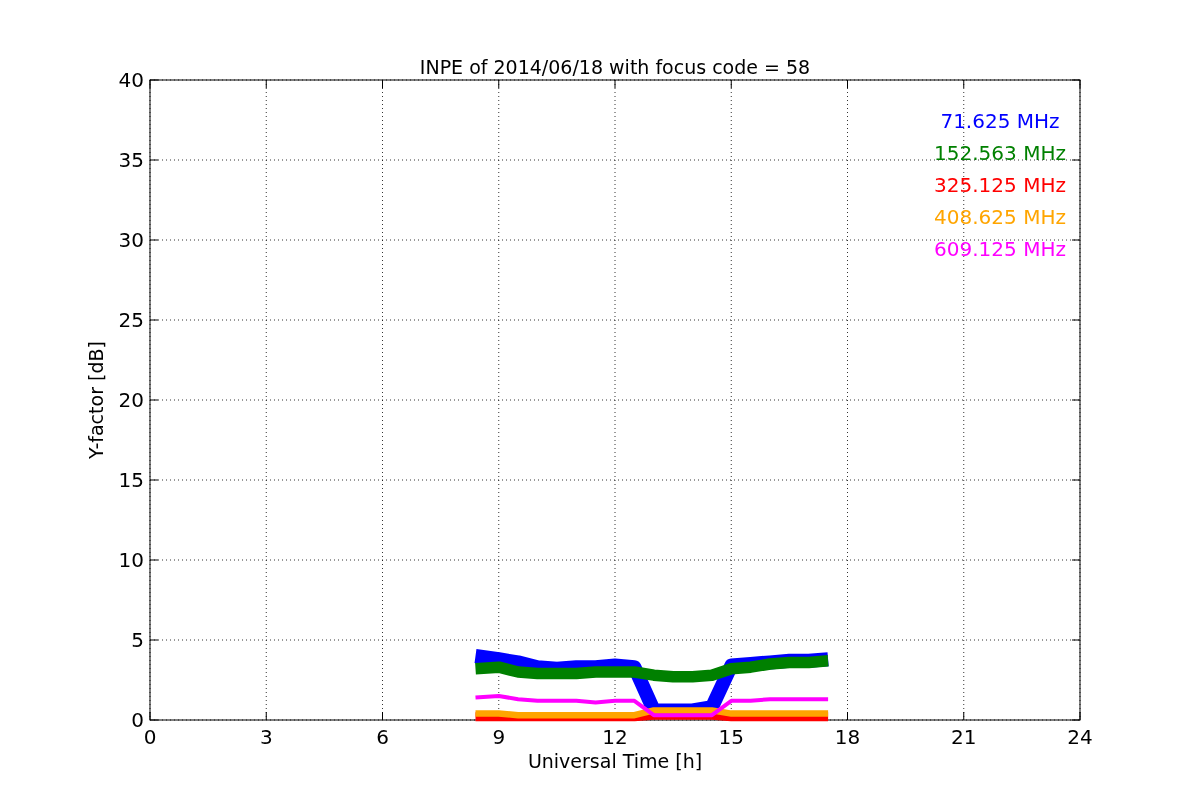 The height and width of the screenshot is (800, 1200). I want to click on legend-label: 152.563 MHz, so click(1000, 153).